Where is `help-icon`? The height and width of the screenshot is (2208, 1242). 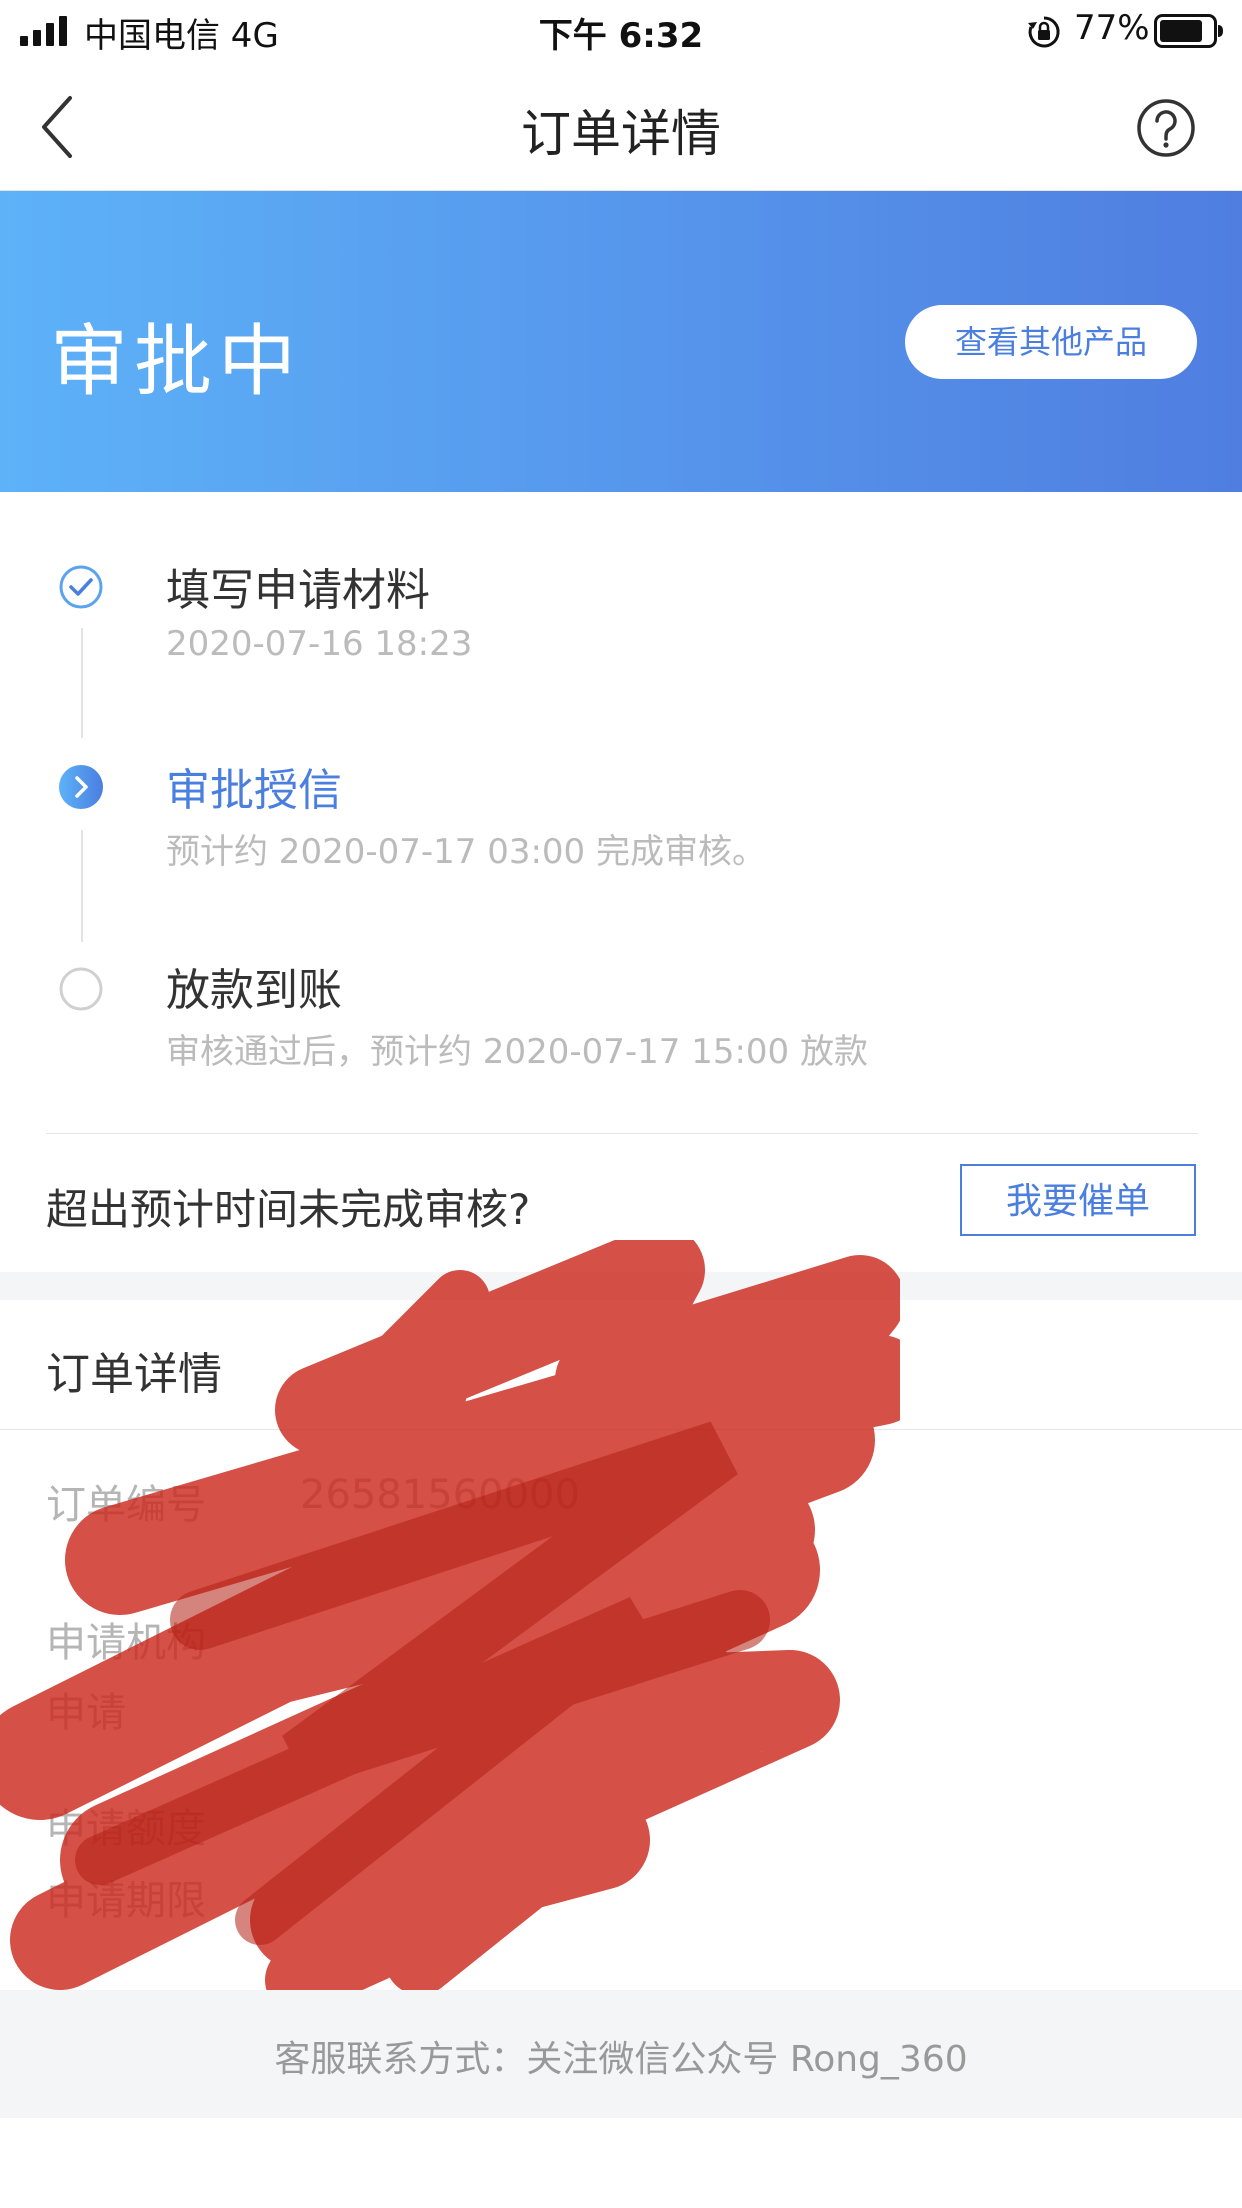 help-icon is located at coordinates (1166, 128).